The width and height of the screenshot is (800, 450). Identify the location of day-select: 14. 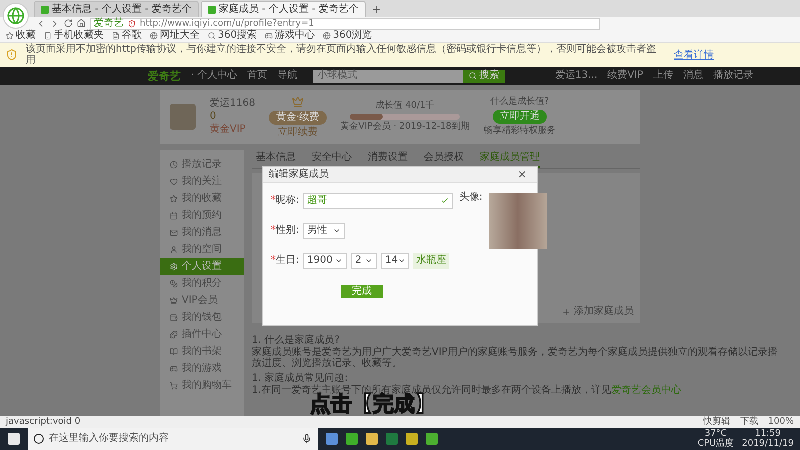
(395, 261).